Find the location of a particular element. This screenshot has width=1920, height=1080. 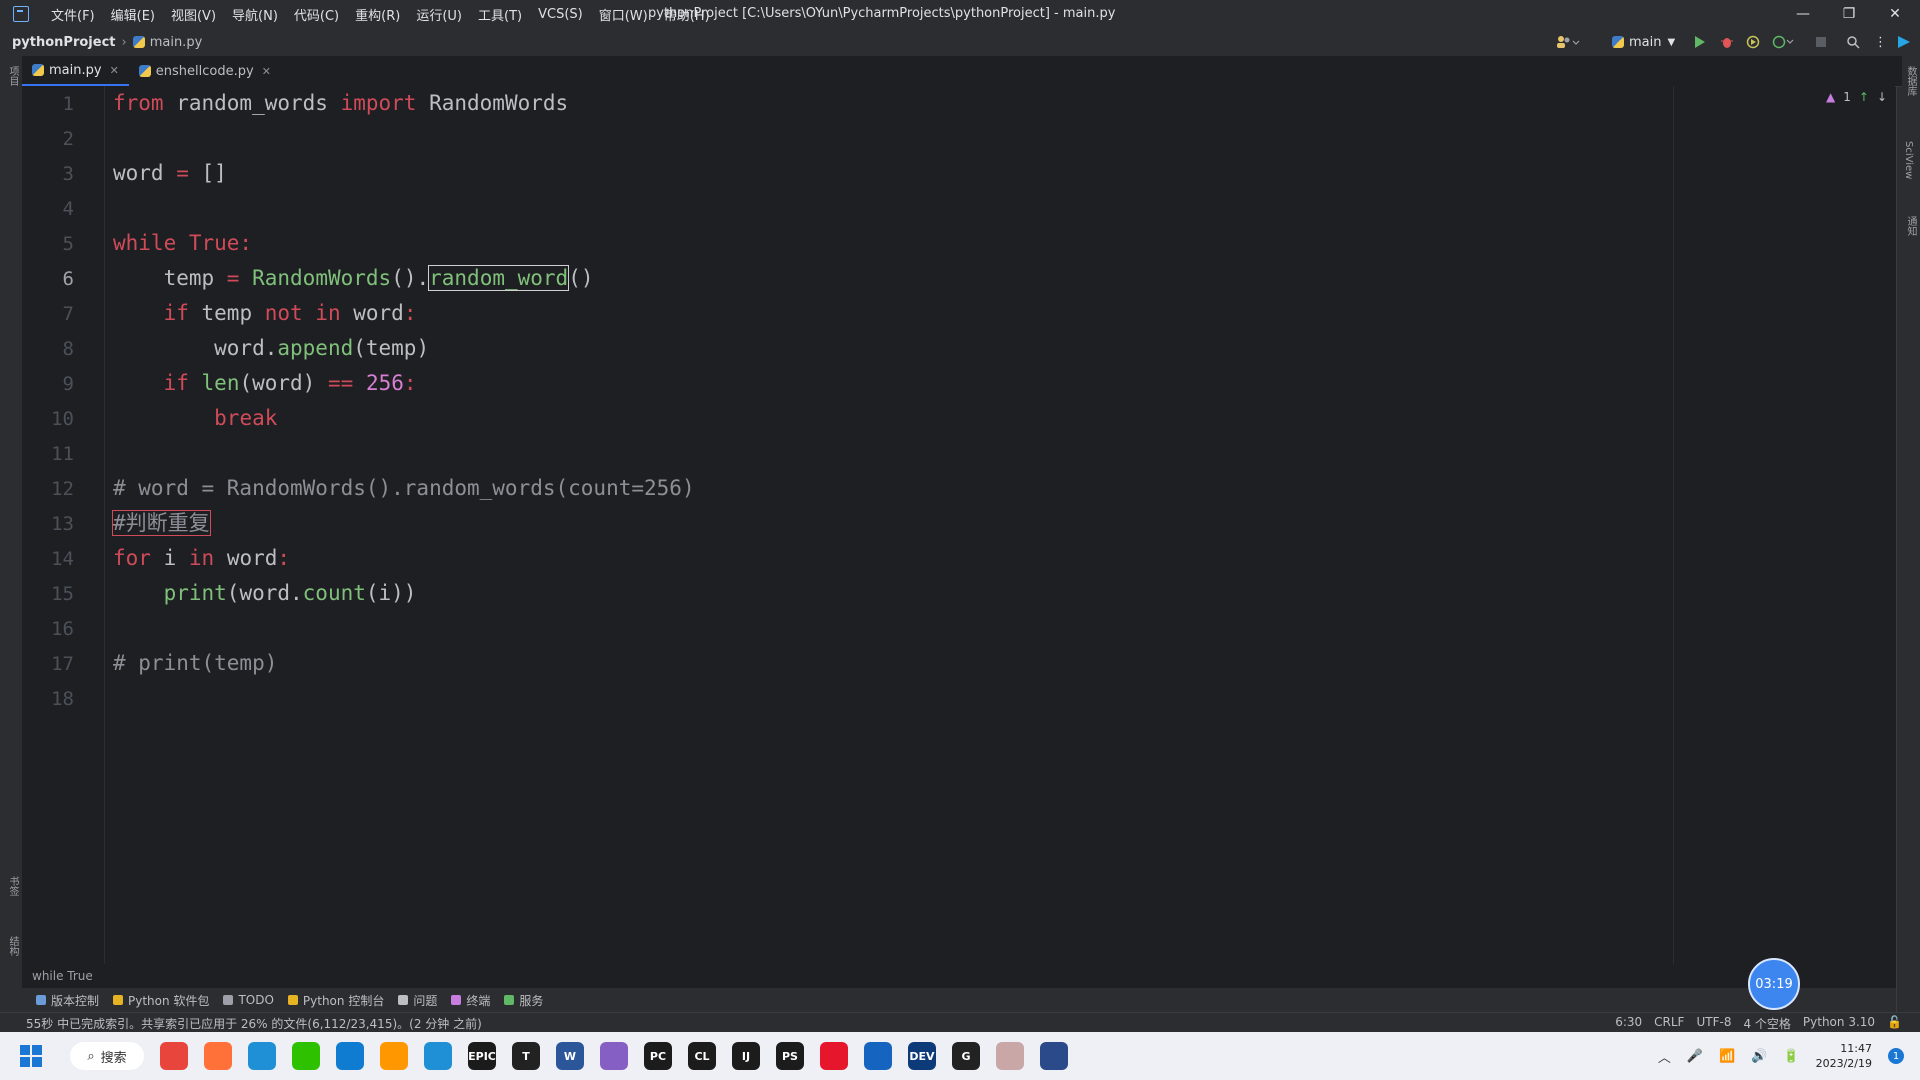

line-number: 18 is located at coordinates (62, 699).